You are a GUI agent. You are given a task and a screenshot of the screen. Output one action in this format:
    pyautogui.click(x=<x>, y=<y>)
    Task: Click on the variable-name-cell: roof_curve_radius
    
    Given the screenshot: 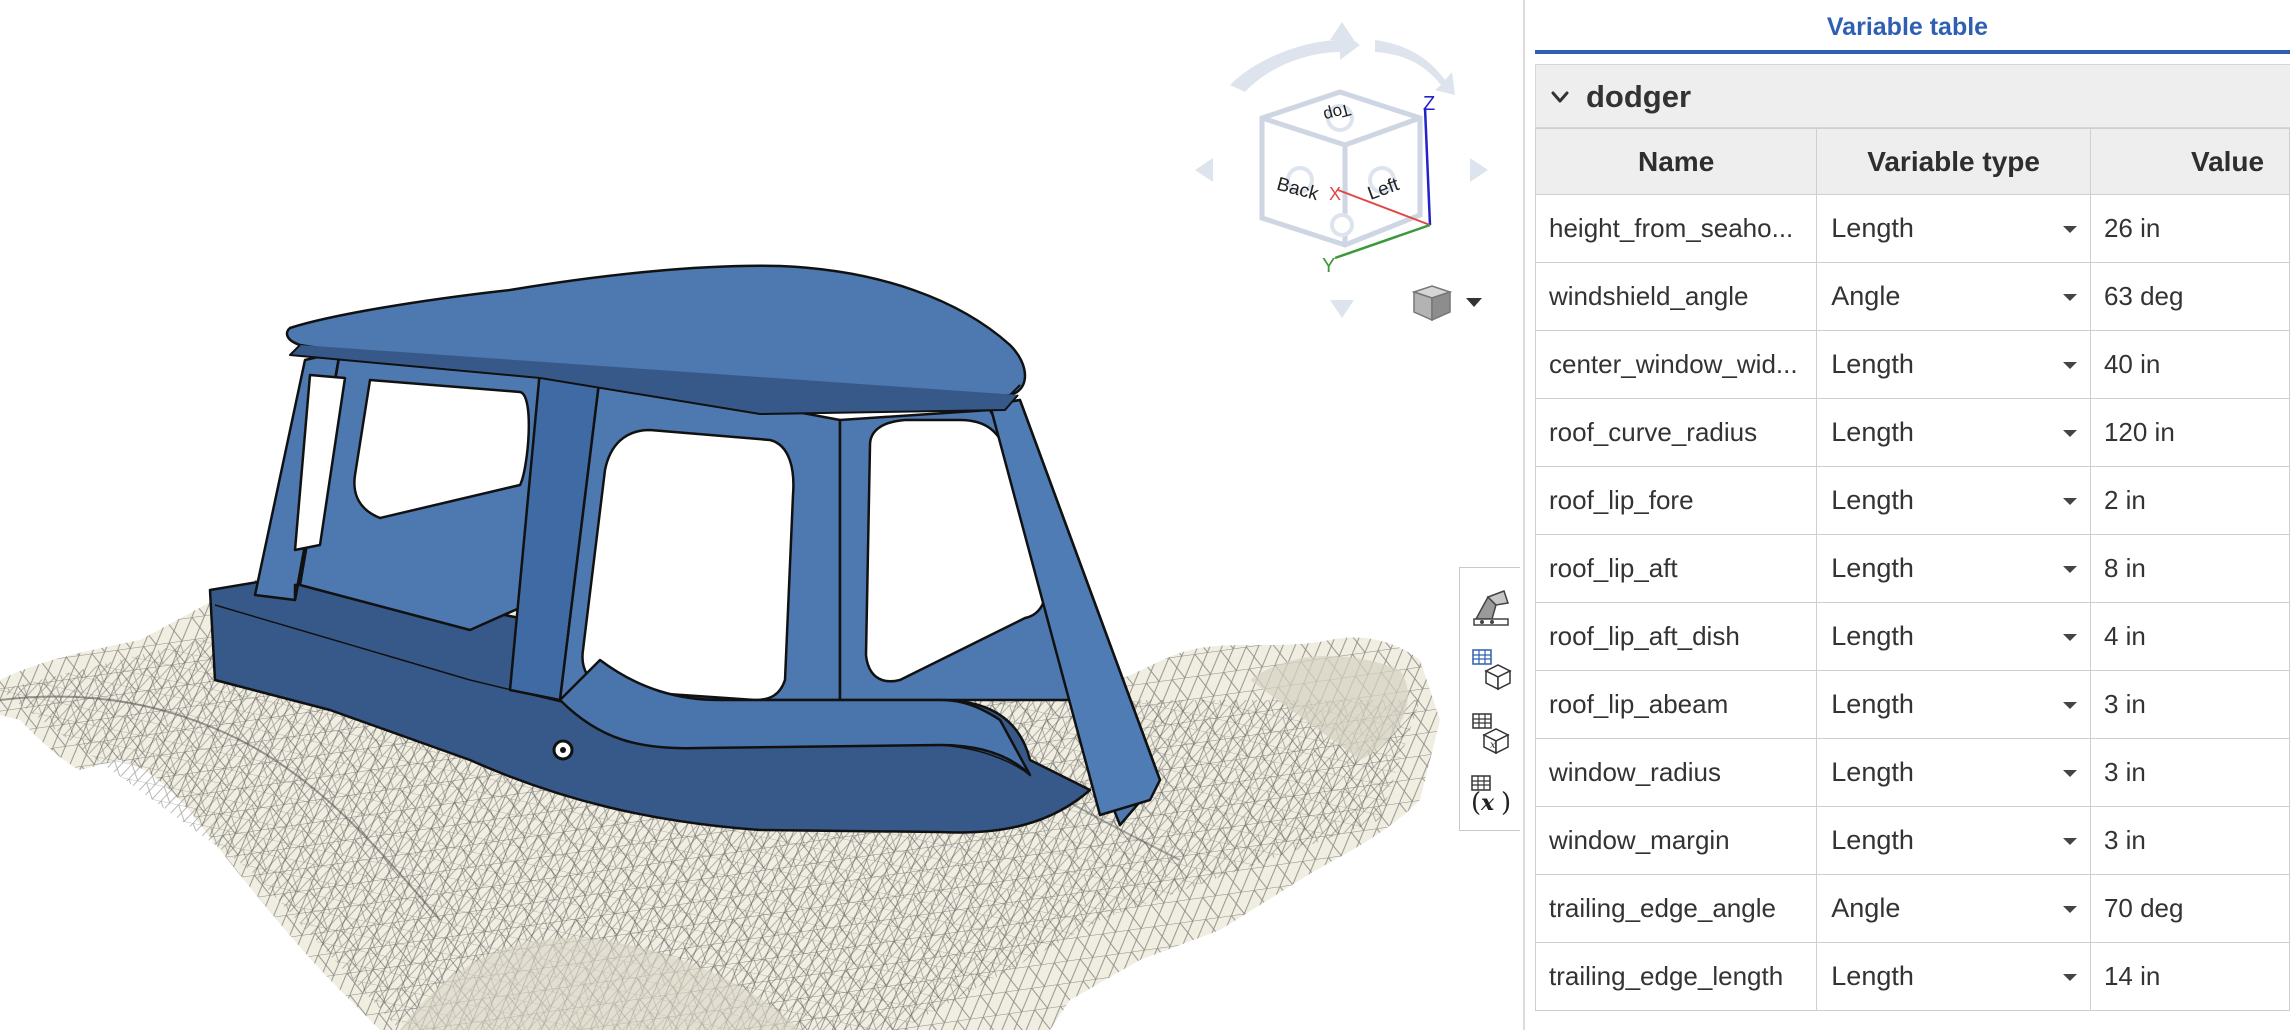 What is the action you would take?
    pyautogui.click(x=1676, y=432)
    